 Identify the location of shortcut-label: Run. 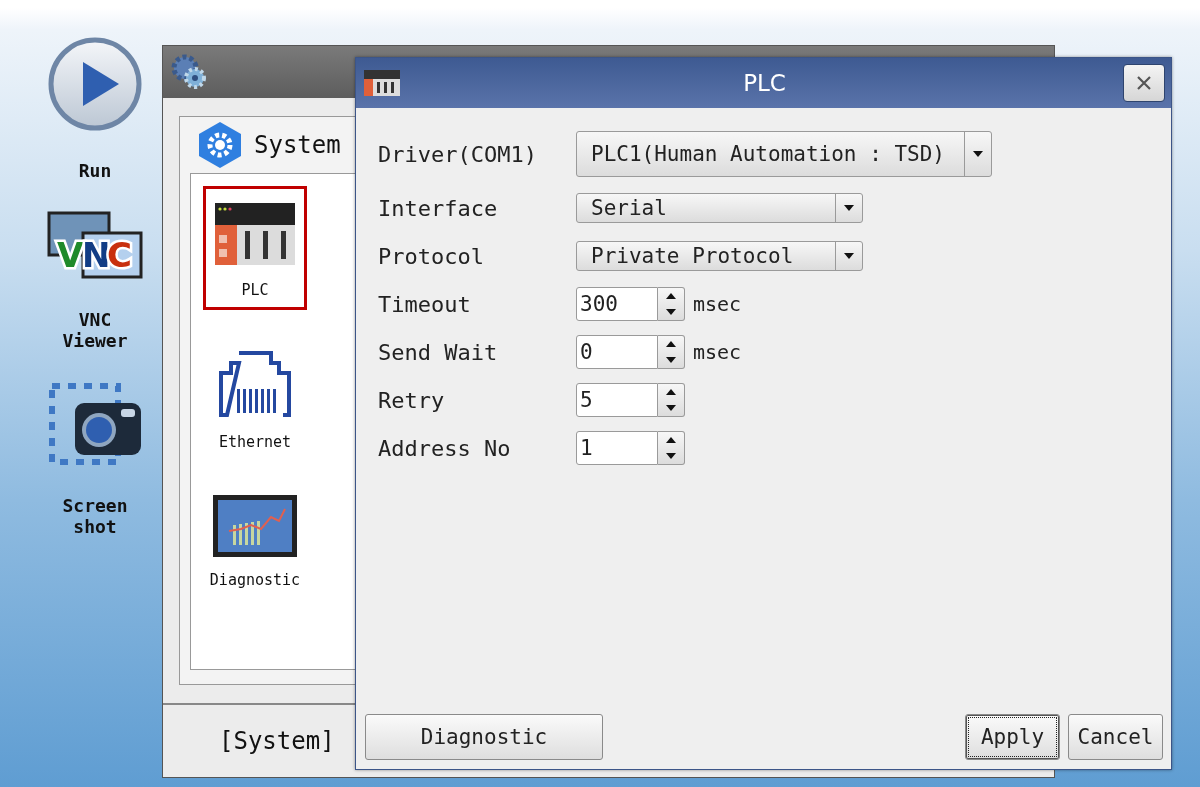
(95, 170).